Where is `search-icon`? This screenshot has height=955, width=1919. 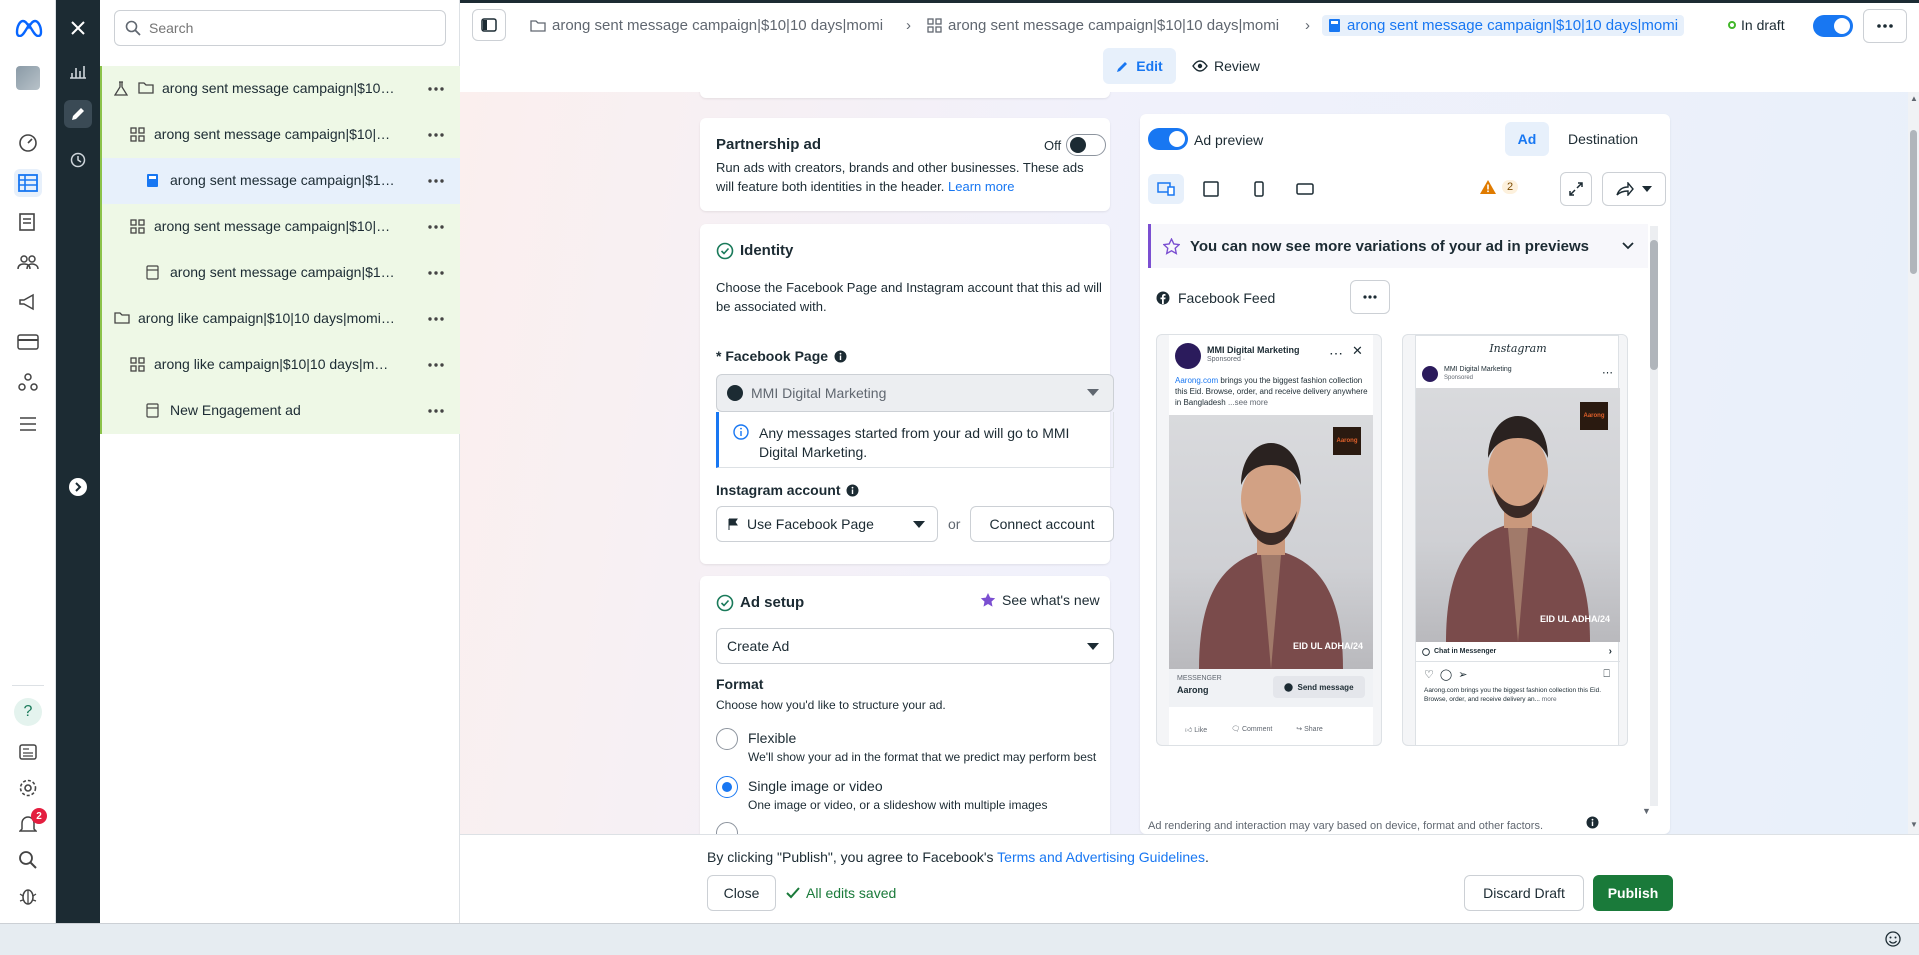
search-icon is located at coordinates (28, 860).